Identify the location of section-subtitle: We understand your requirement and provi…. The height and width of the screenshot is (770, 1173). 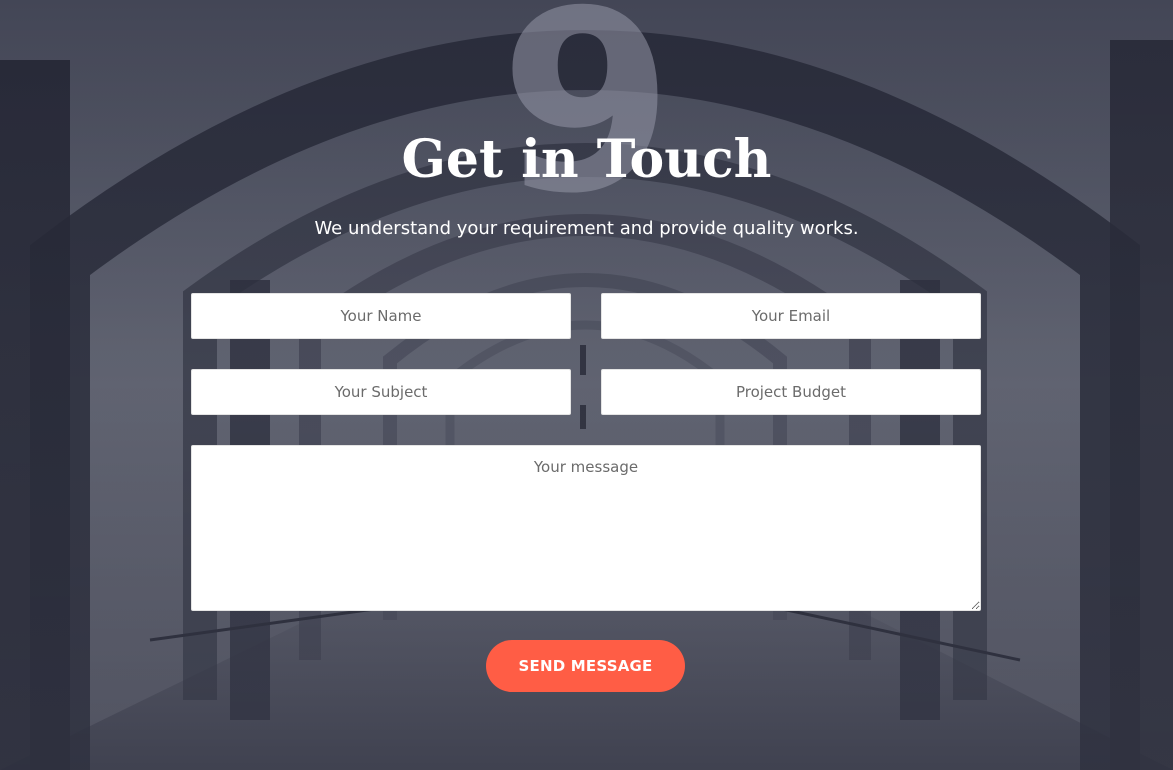
(586, 228).